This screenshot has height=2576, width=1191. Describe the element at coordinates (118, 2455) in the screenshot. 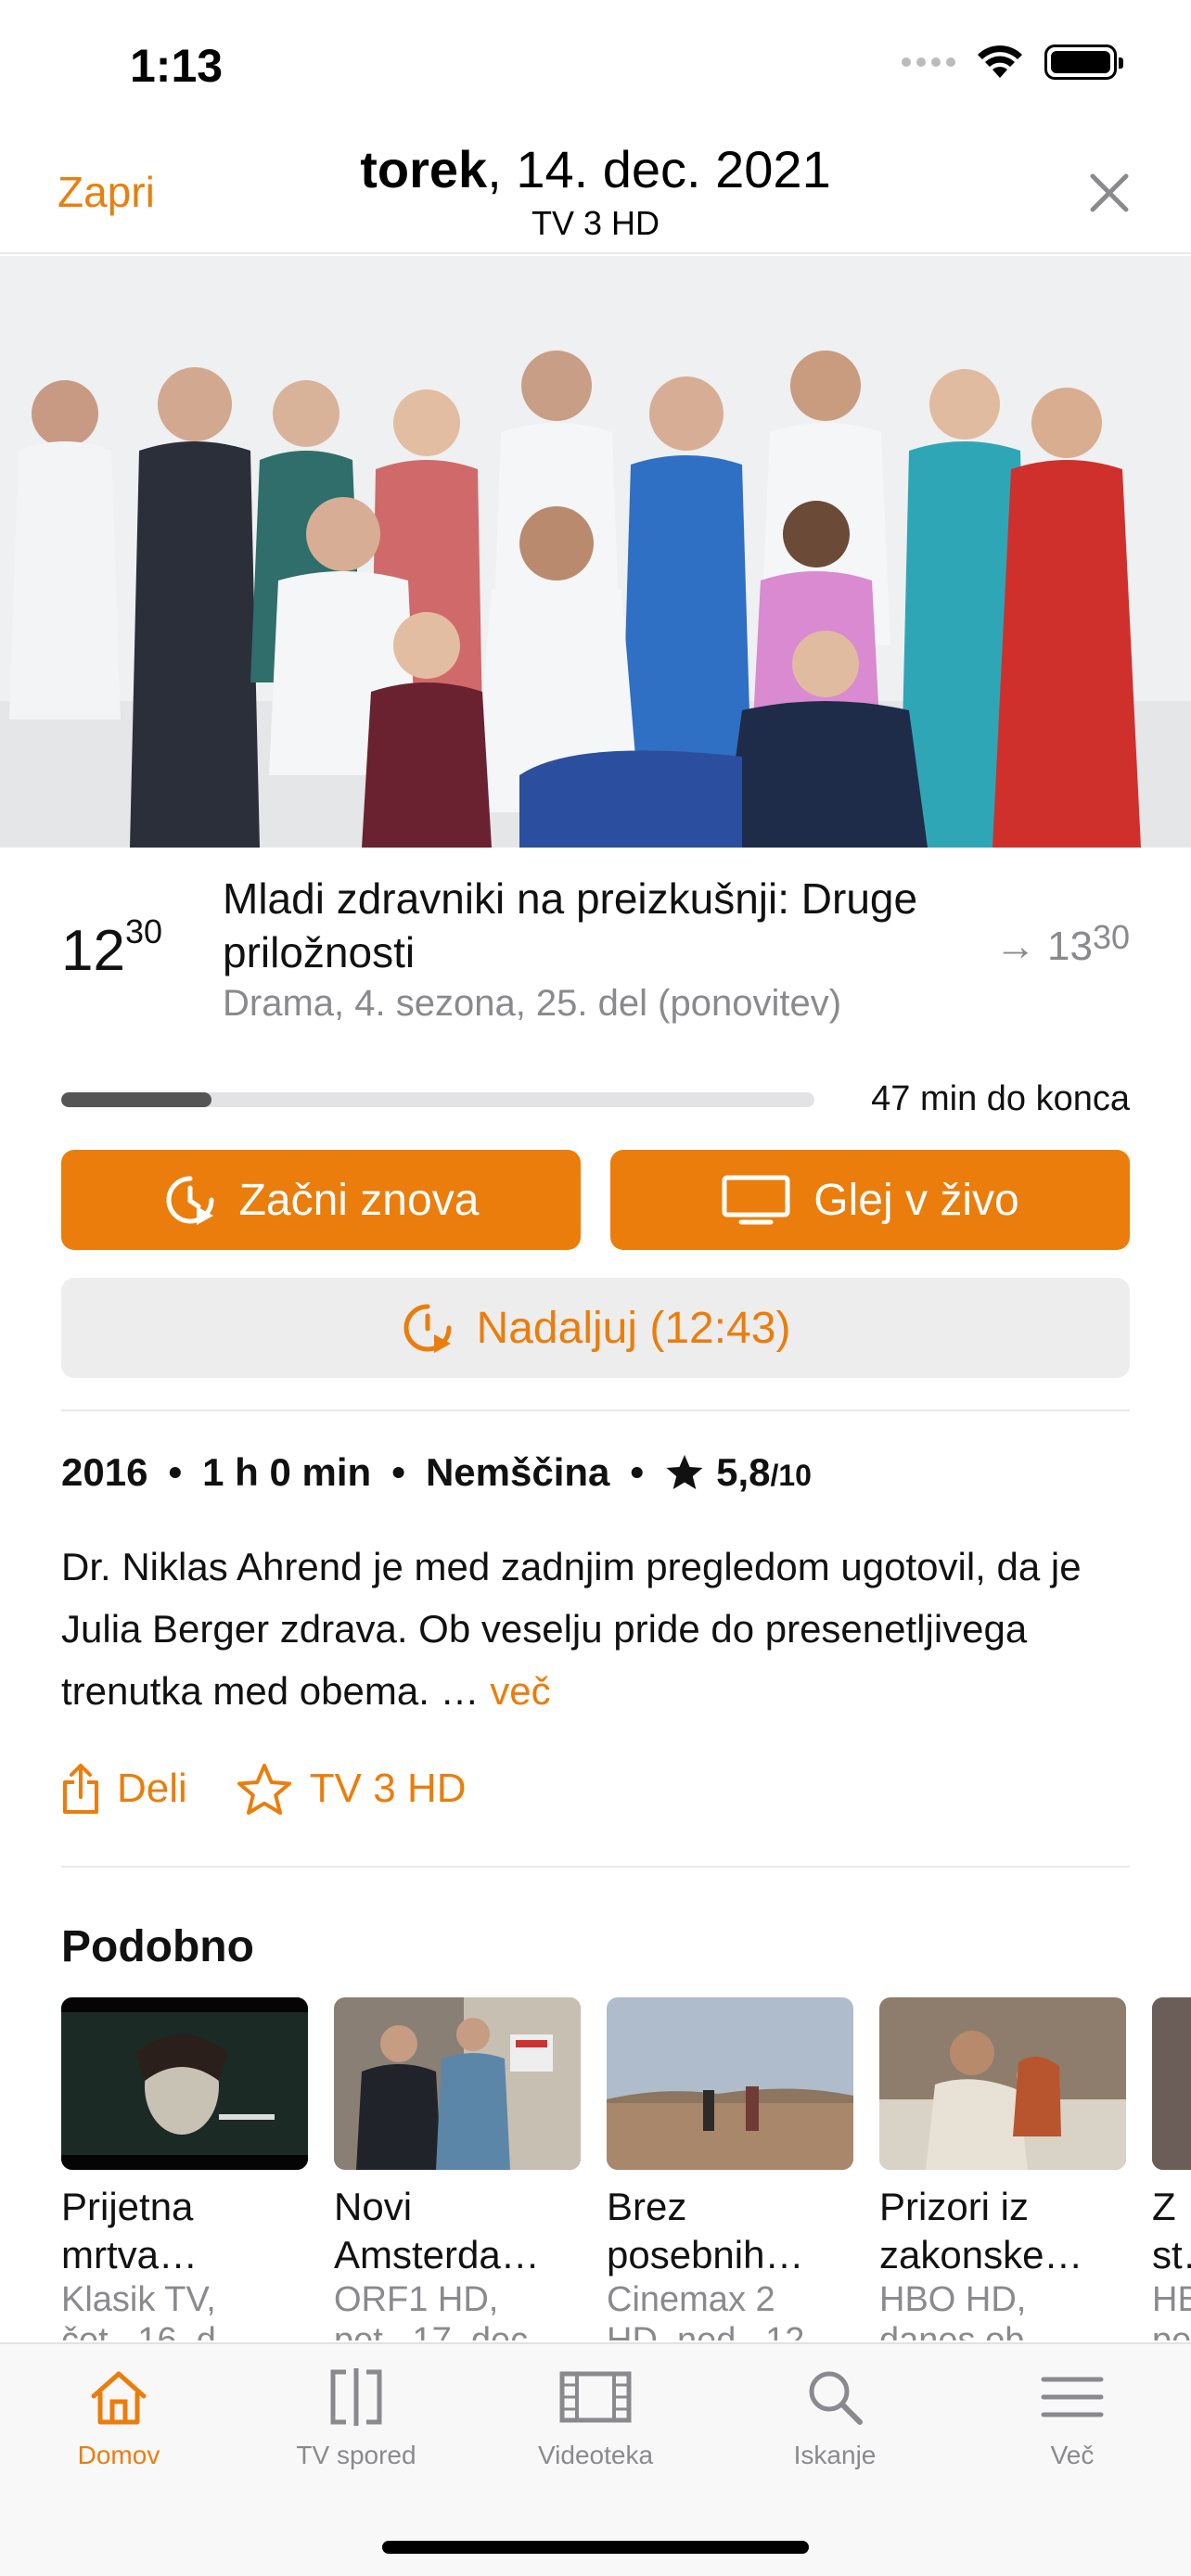

I see `tab-home-label: Domov` at that location.